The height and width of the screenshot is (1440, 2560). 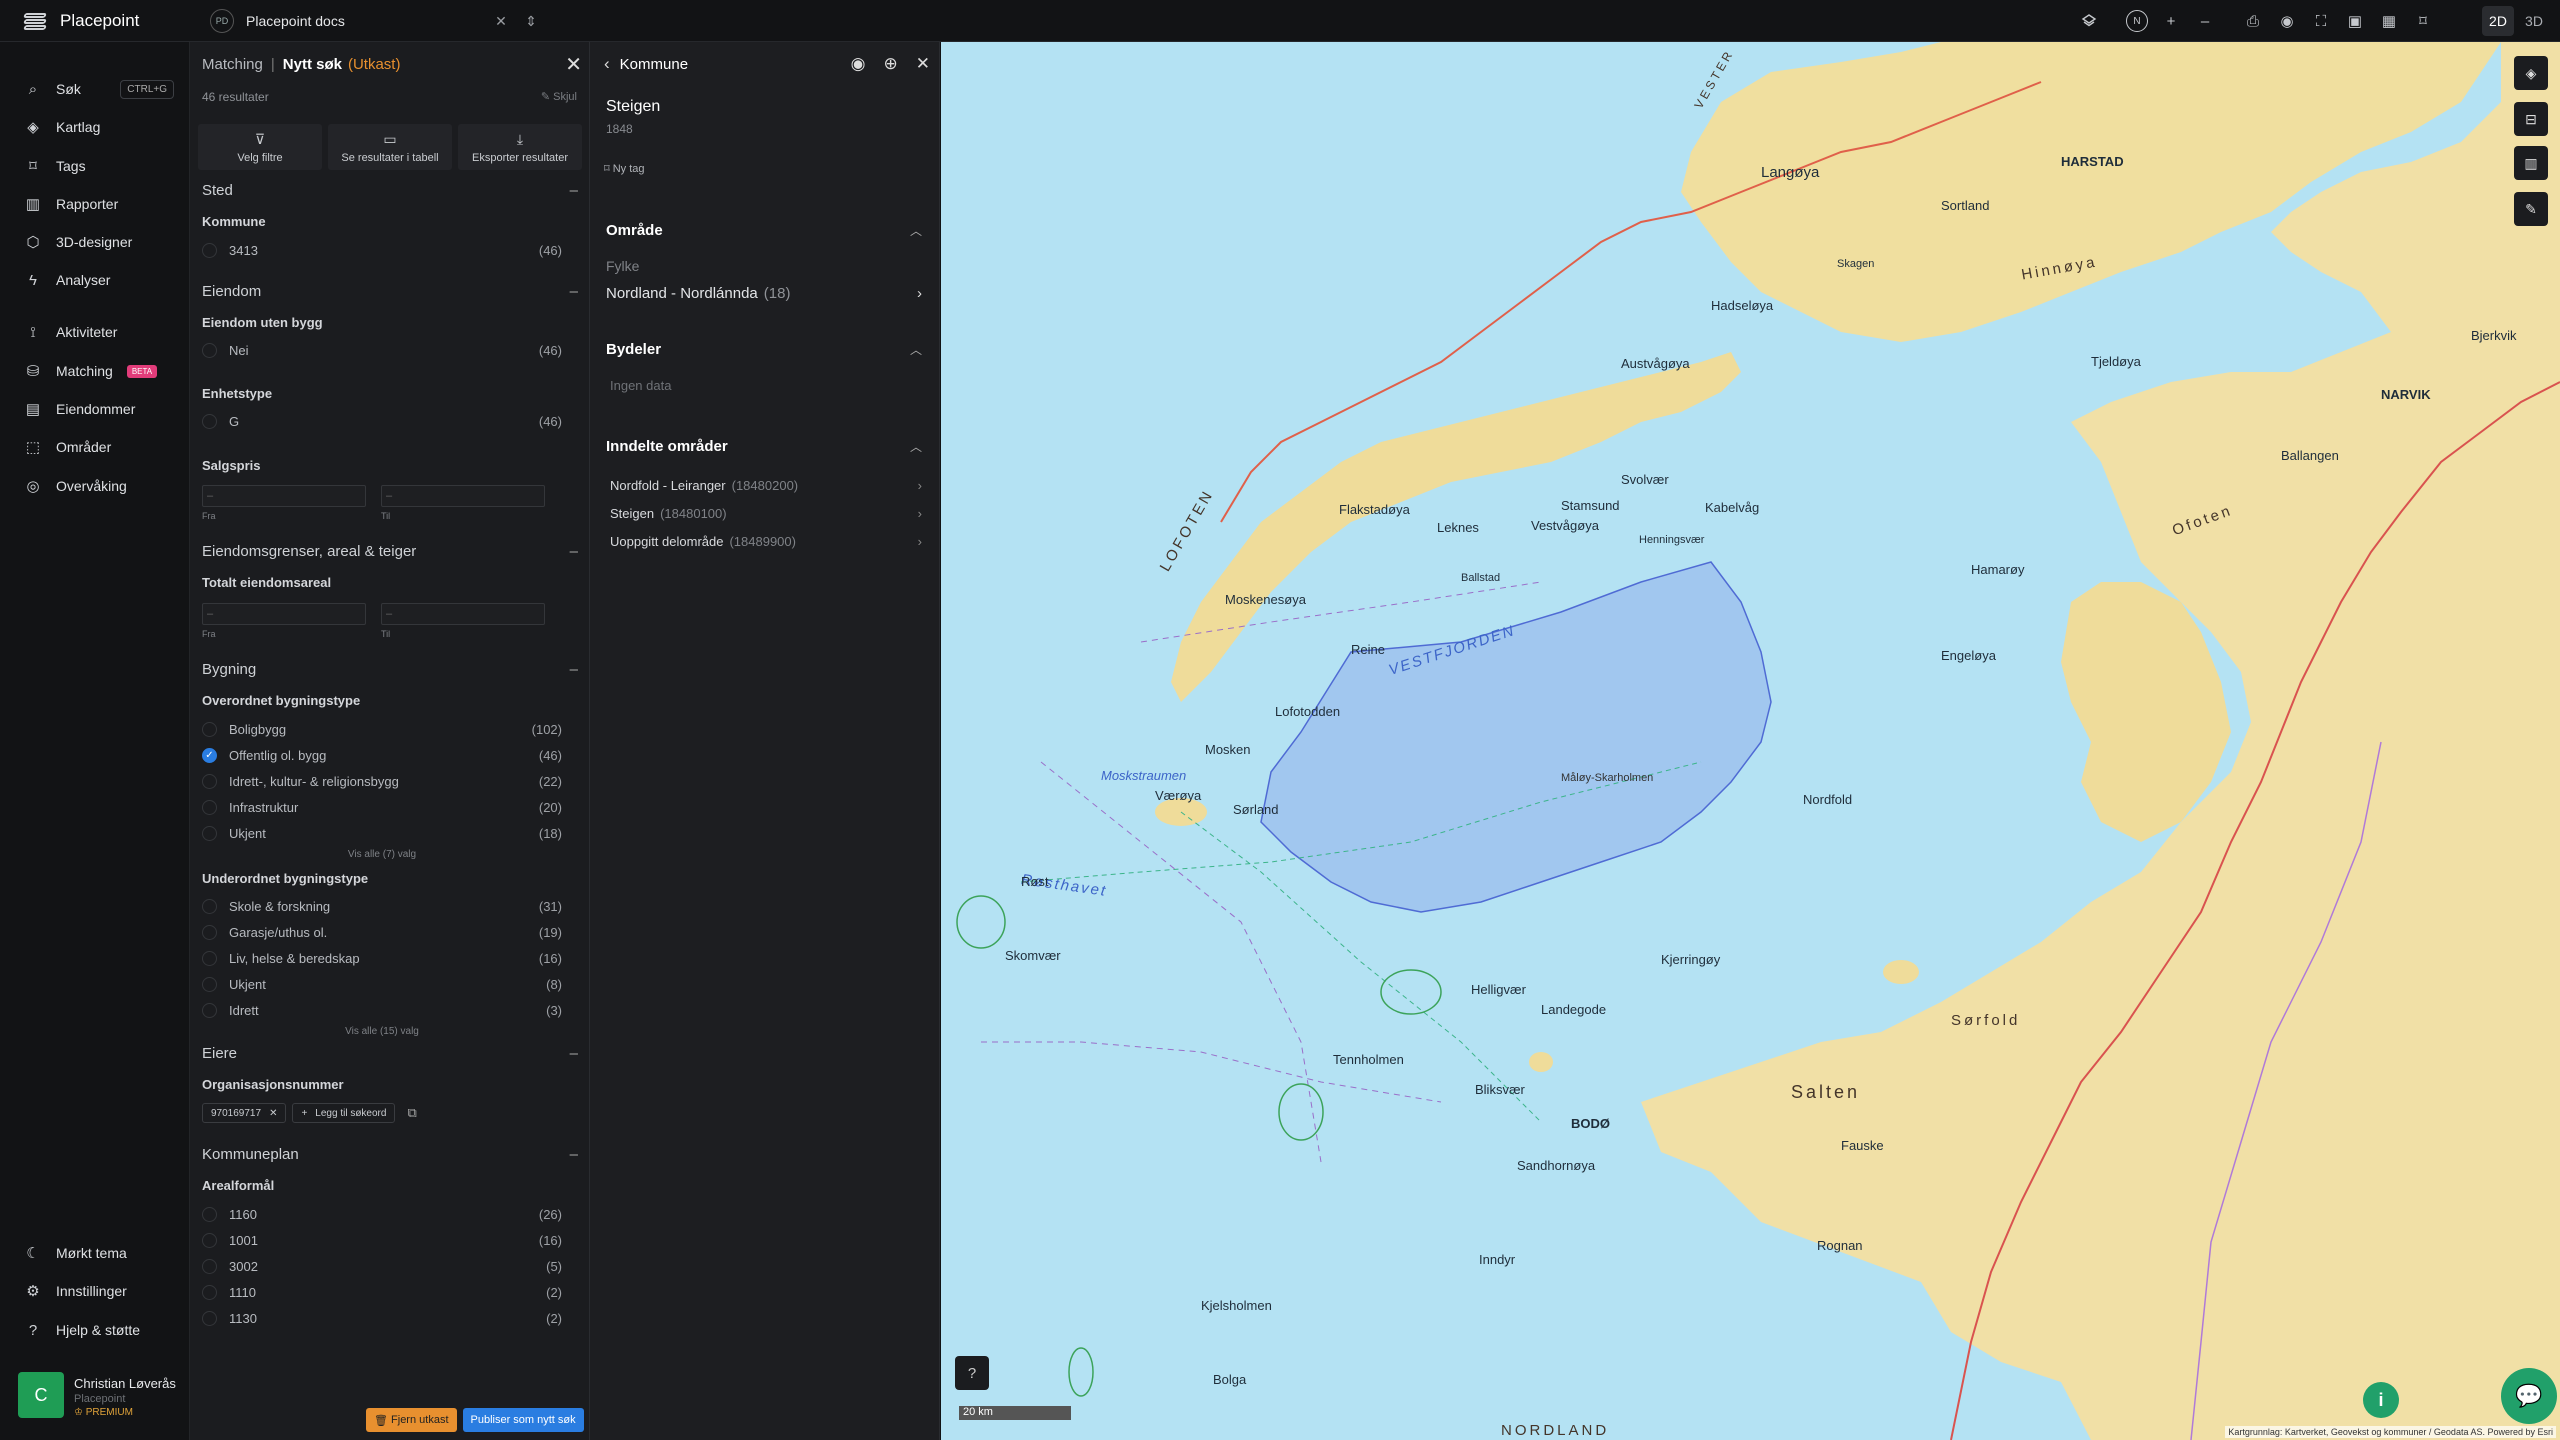 I want to click on filter-option: 3413 (46), so click(x=382, y=250).